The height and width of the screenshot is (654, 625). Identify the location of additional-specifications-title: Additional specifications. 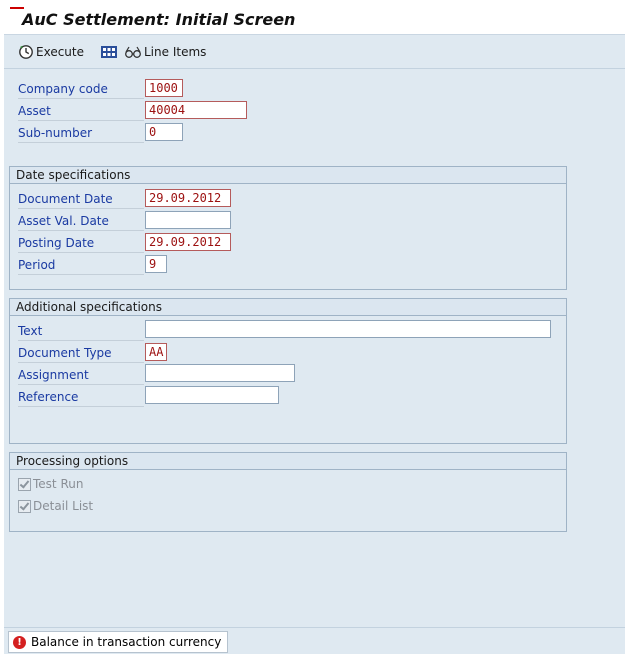
(288, 307).